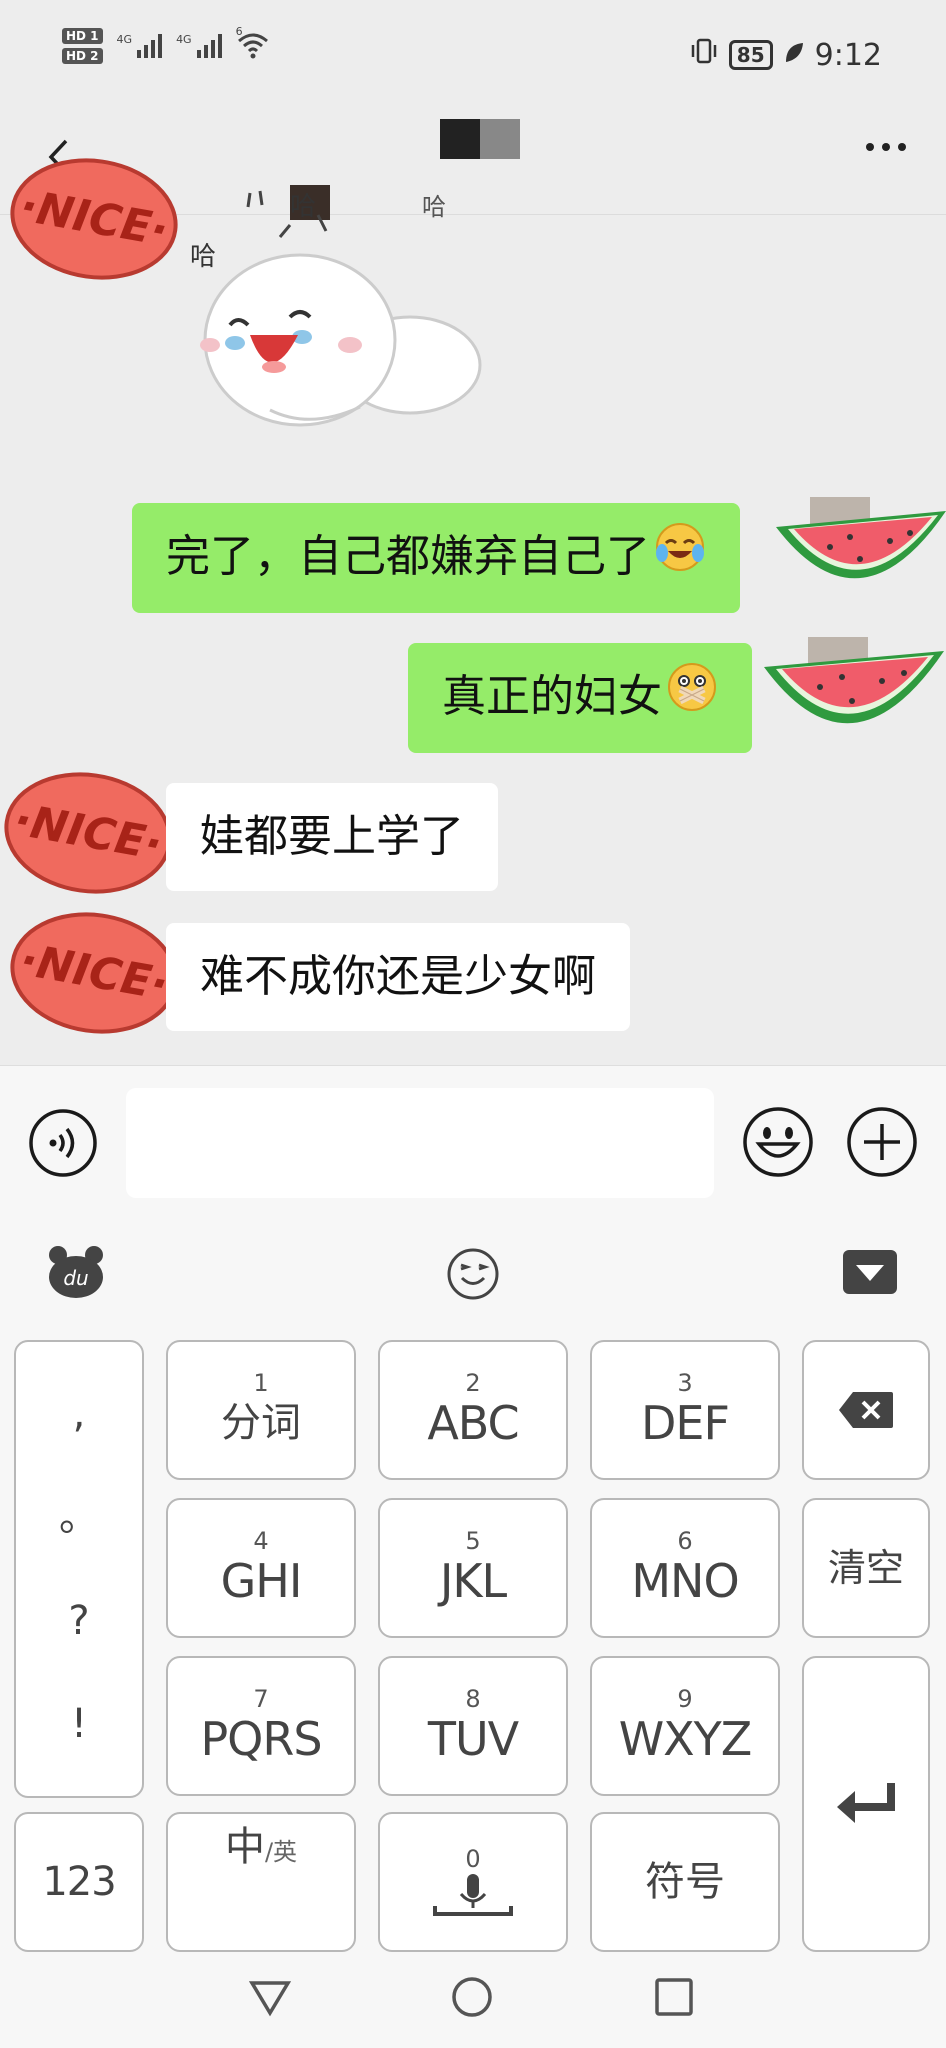  Describe the element at coordinates (680, 559) in the screenshot. I see `crying-laughing-emoji-icon` at that location.